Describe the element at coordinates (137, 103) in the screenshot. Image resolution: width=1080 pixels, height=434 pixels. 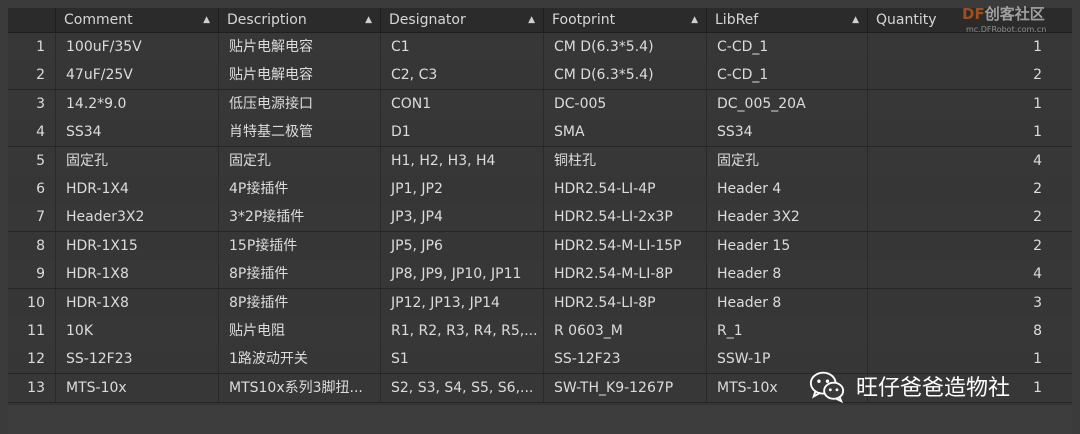
I see `cell-comment: 14.2*9.0` at that location.